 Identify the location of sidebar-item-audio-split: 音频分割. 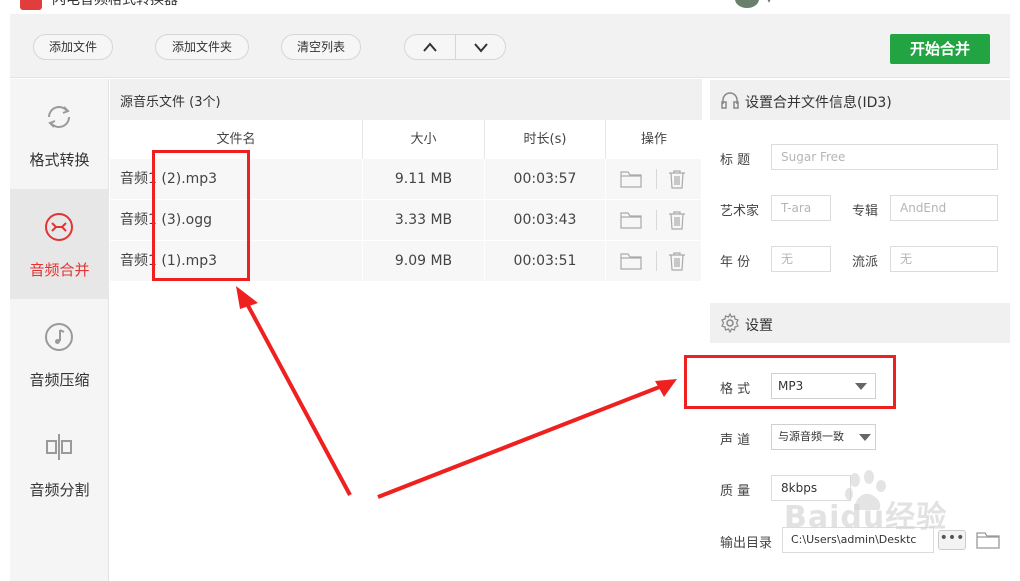
(59, 464).